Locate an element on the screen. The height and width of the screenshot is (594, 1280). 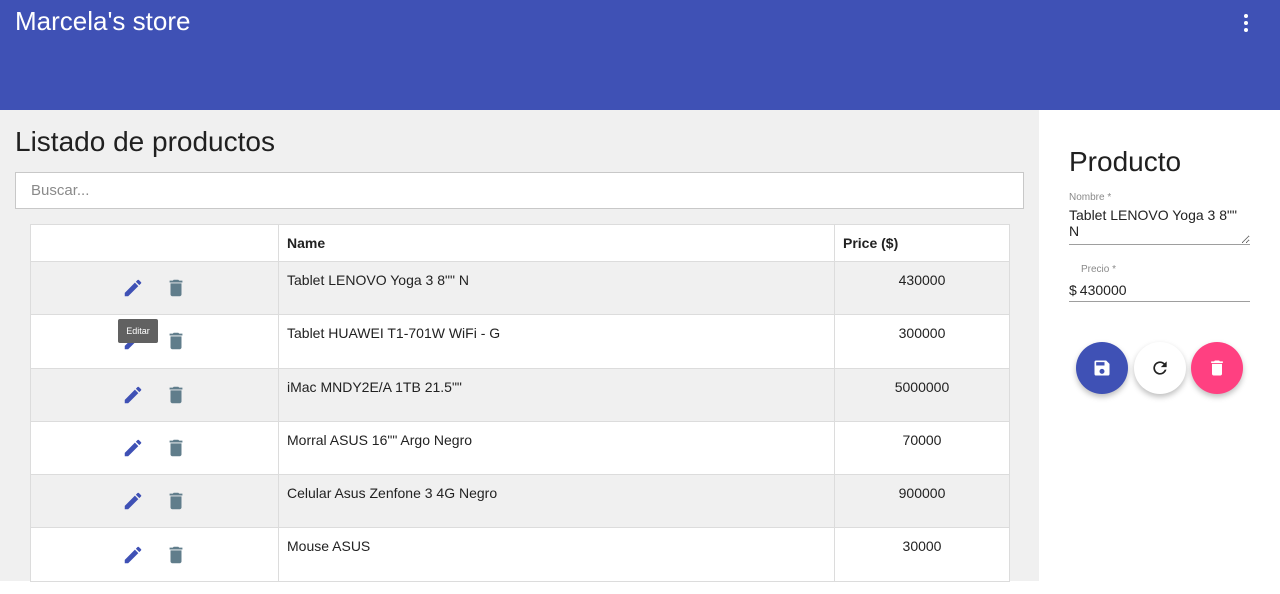
delete-button is located at coordinates (1217, 368).